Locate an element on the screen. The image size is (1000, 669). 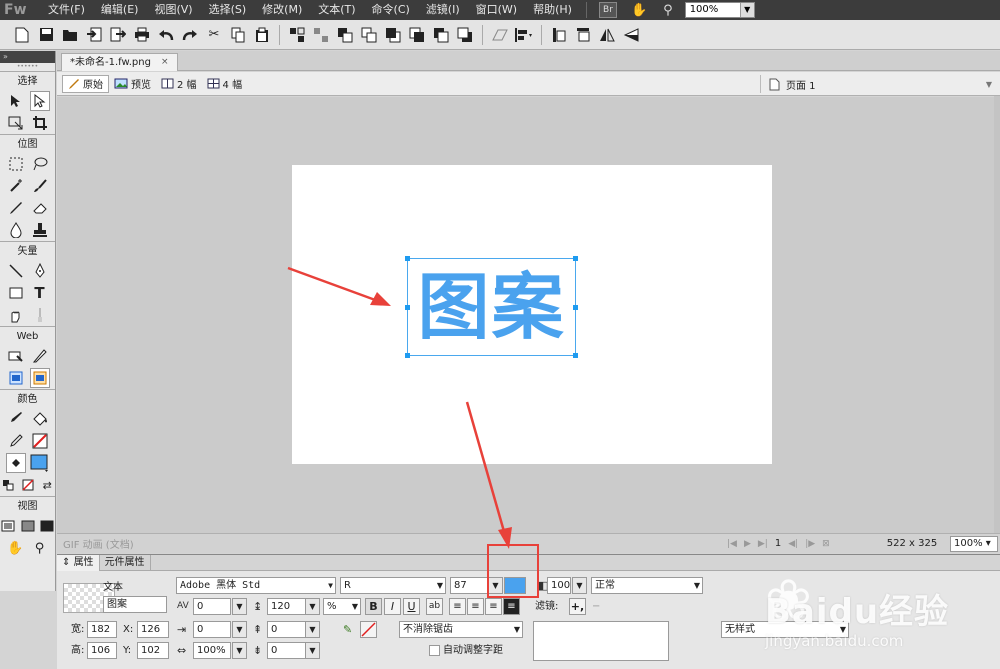
slice-tool-icon is located at coordinates (40, 356).